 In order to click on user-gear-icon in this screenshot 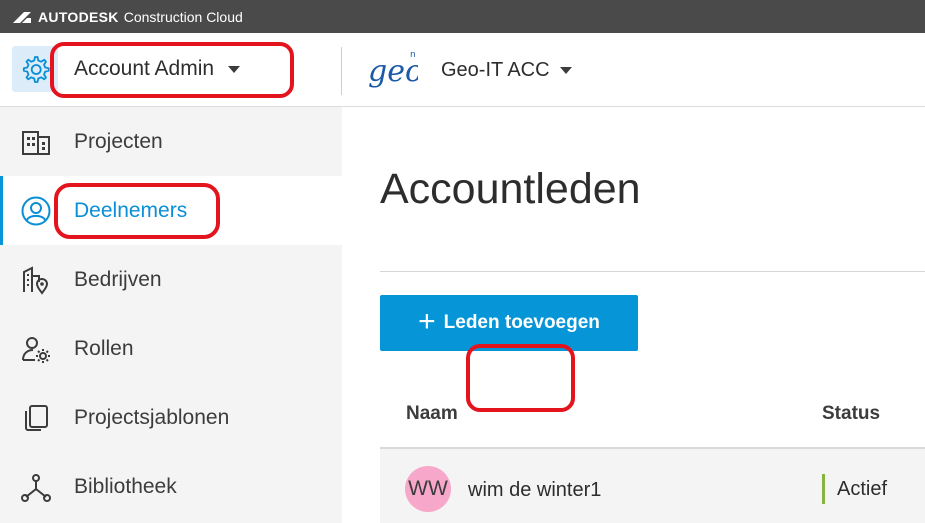, I will do `click(36, 350)`.